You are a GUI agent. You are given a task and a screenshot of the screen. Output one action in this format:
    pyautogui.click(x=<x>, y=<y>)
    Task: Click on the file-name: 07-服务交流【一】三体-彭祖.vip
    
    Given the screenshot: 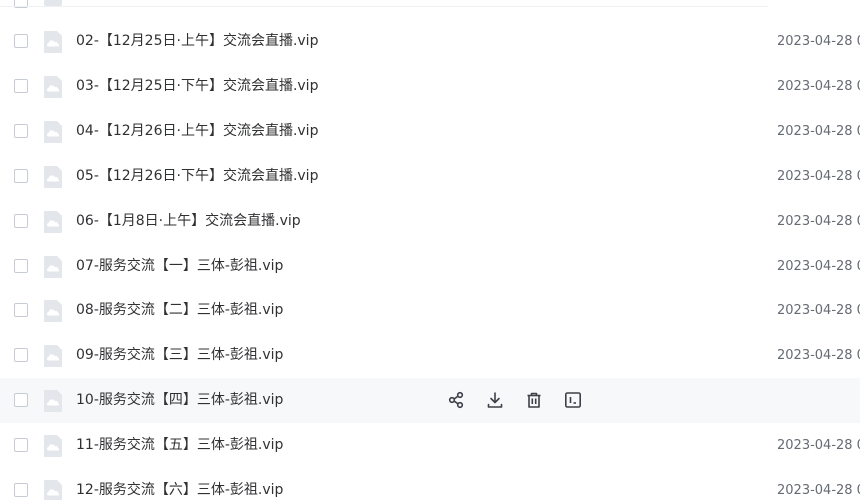 What is the action you would take?
    pyautogui.click(x=179, y=266)
    